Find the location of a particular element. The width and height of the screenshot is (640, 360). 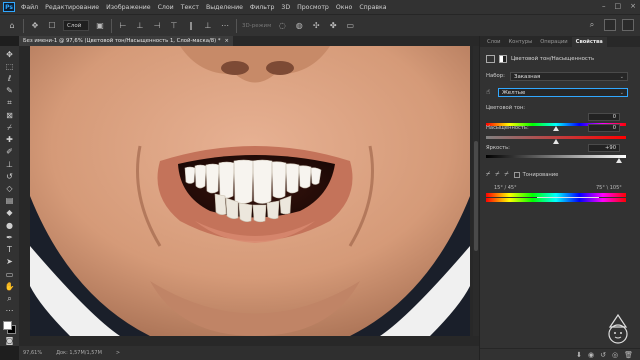

close-tab-icon: × is located at coordinates (227, 41).